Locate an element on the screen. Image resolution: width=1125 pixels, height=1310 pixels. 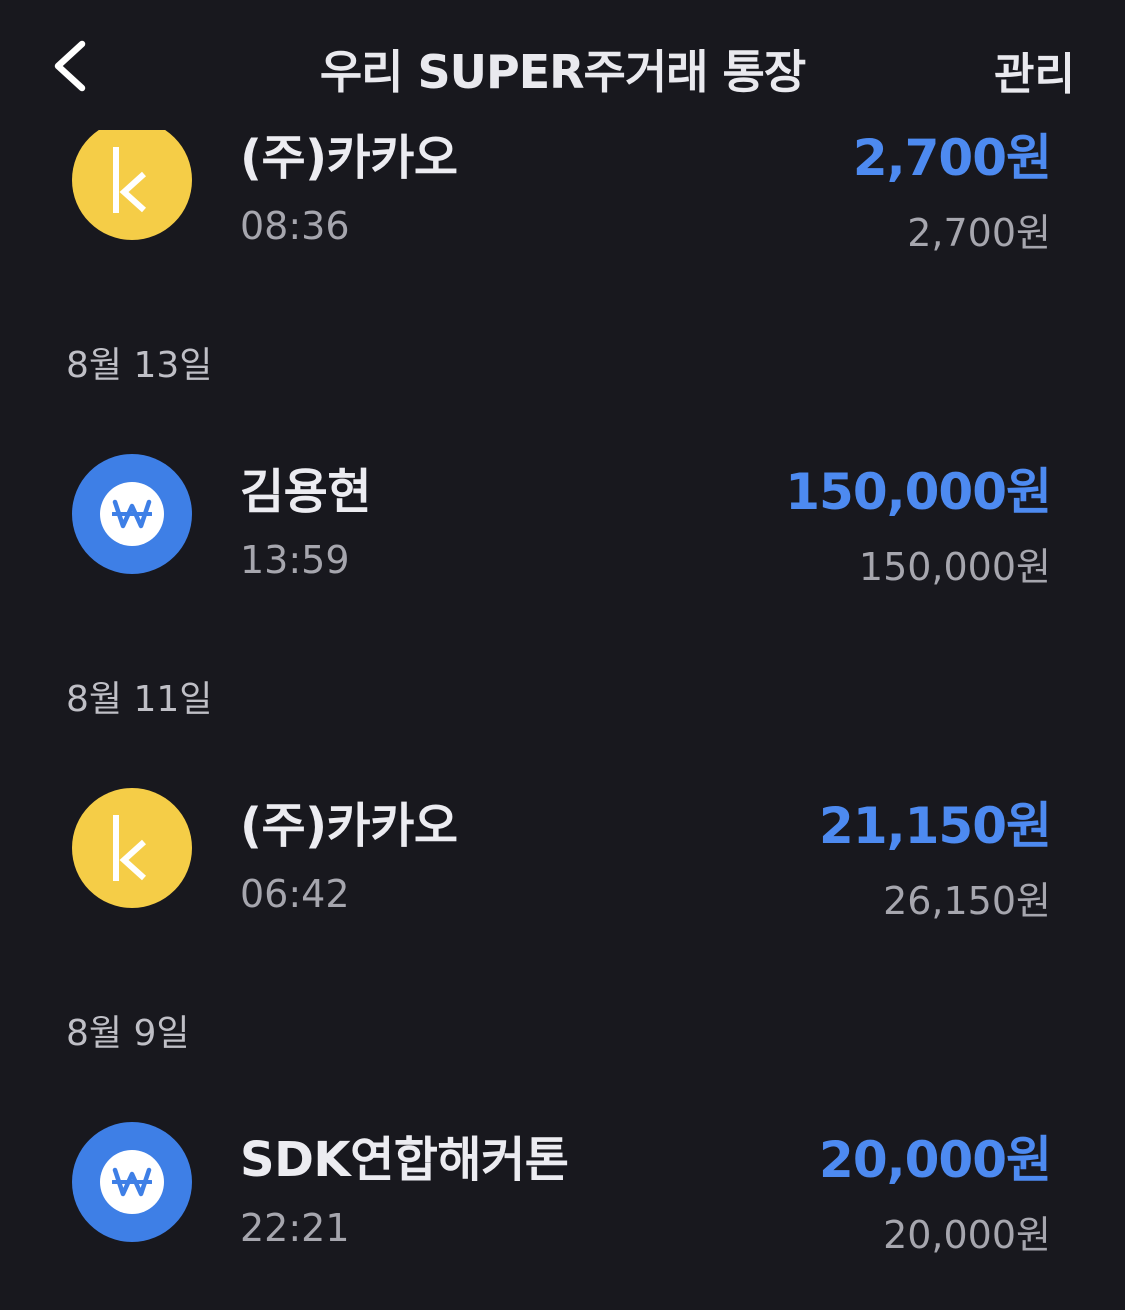
transaction-balance: 26,150원 is located at coordinates (967, 901).